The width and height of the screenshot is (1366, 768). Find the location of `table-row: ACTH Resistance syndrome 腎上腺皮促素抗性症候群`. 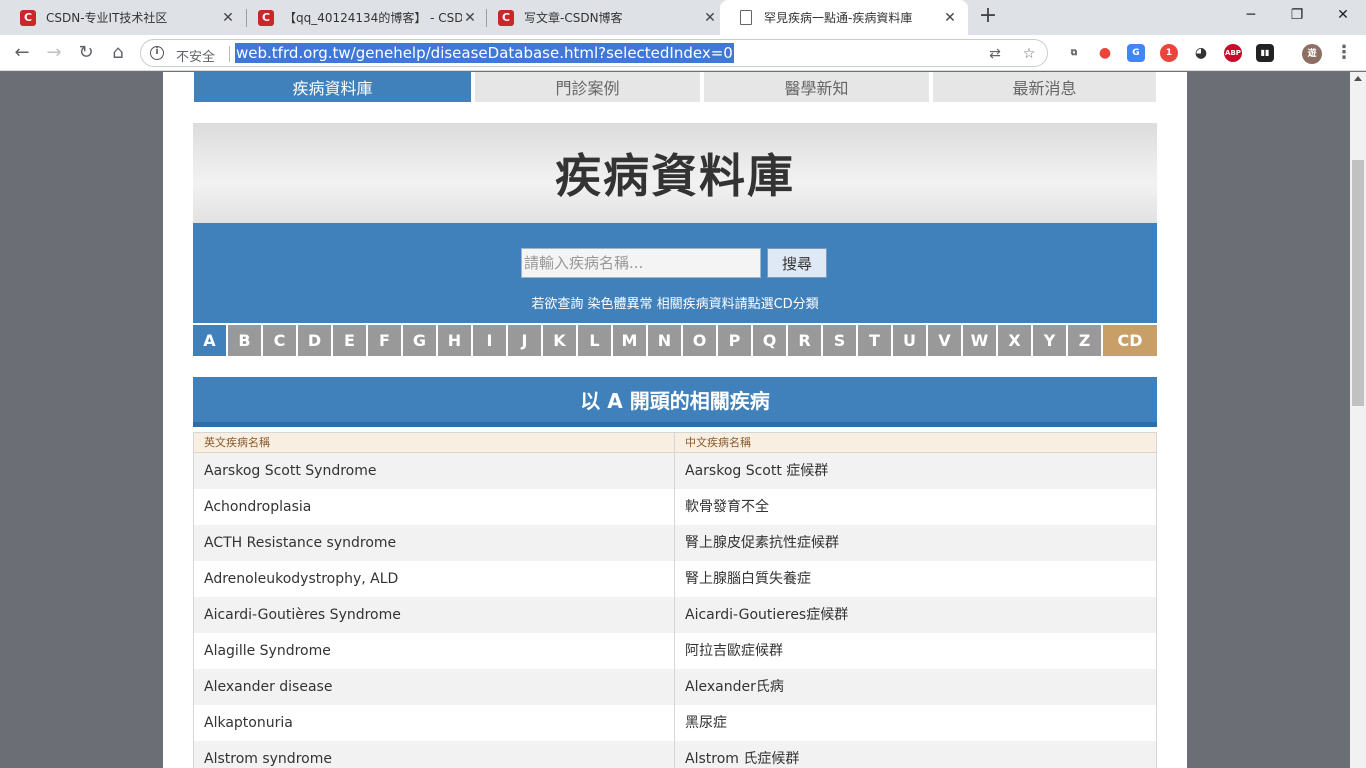

table-row: ACTH Resistance syndrome 腎上腺皮促素抗性症候群 is located at coordinates (675, 543).